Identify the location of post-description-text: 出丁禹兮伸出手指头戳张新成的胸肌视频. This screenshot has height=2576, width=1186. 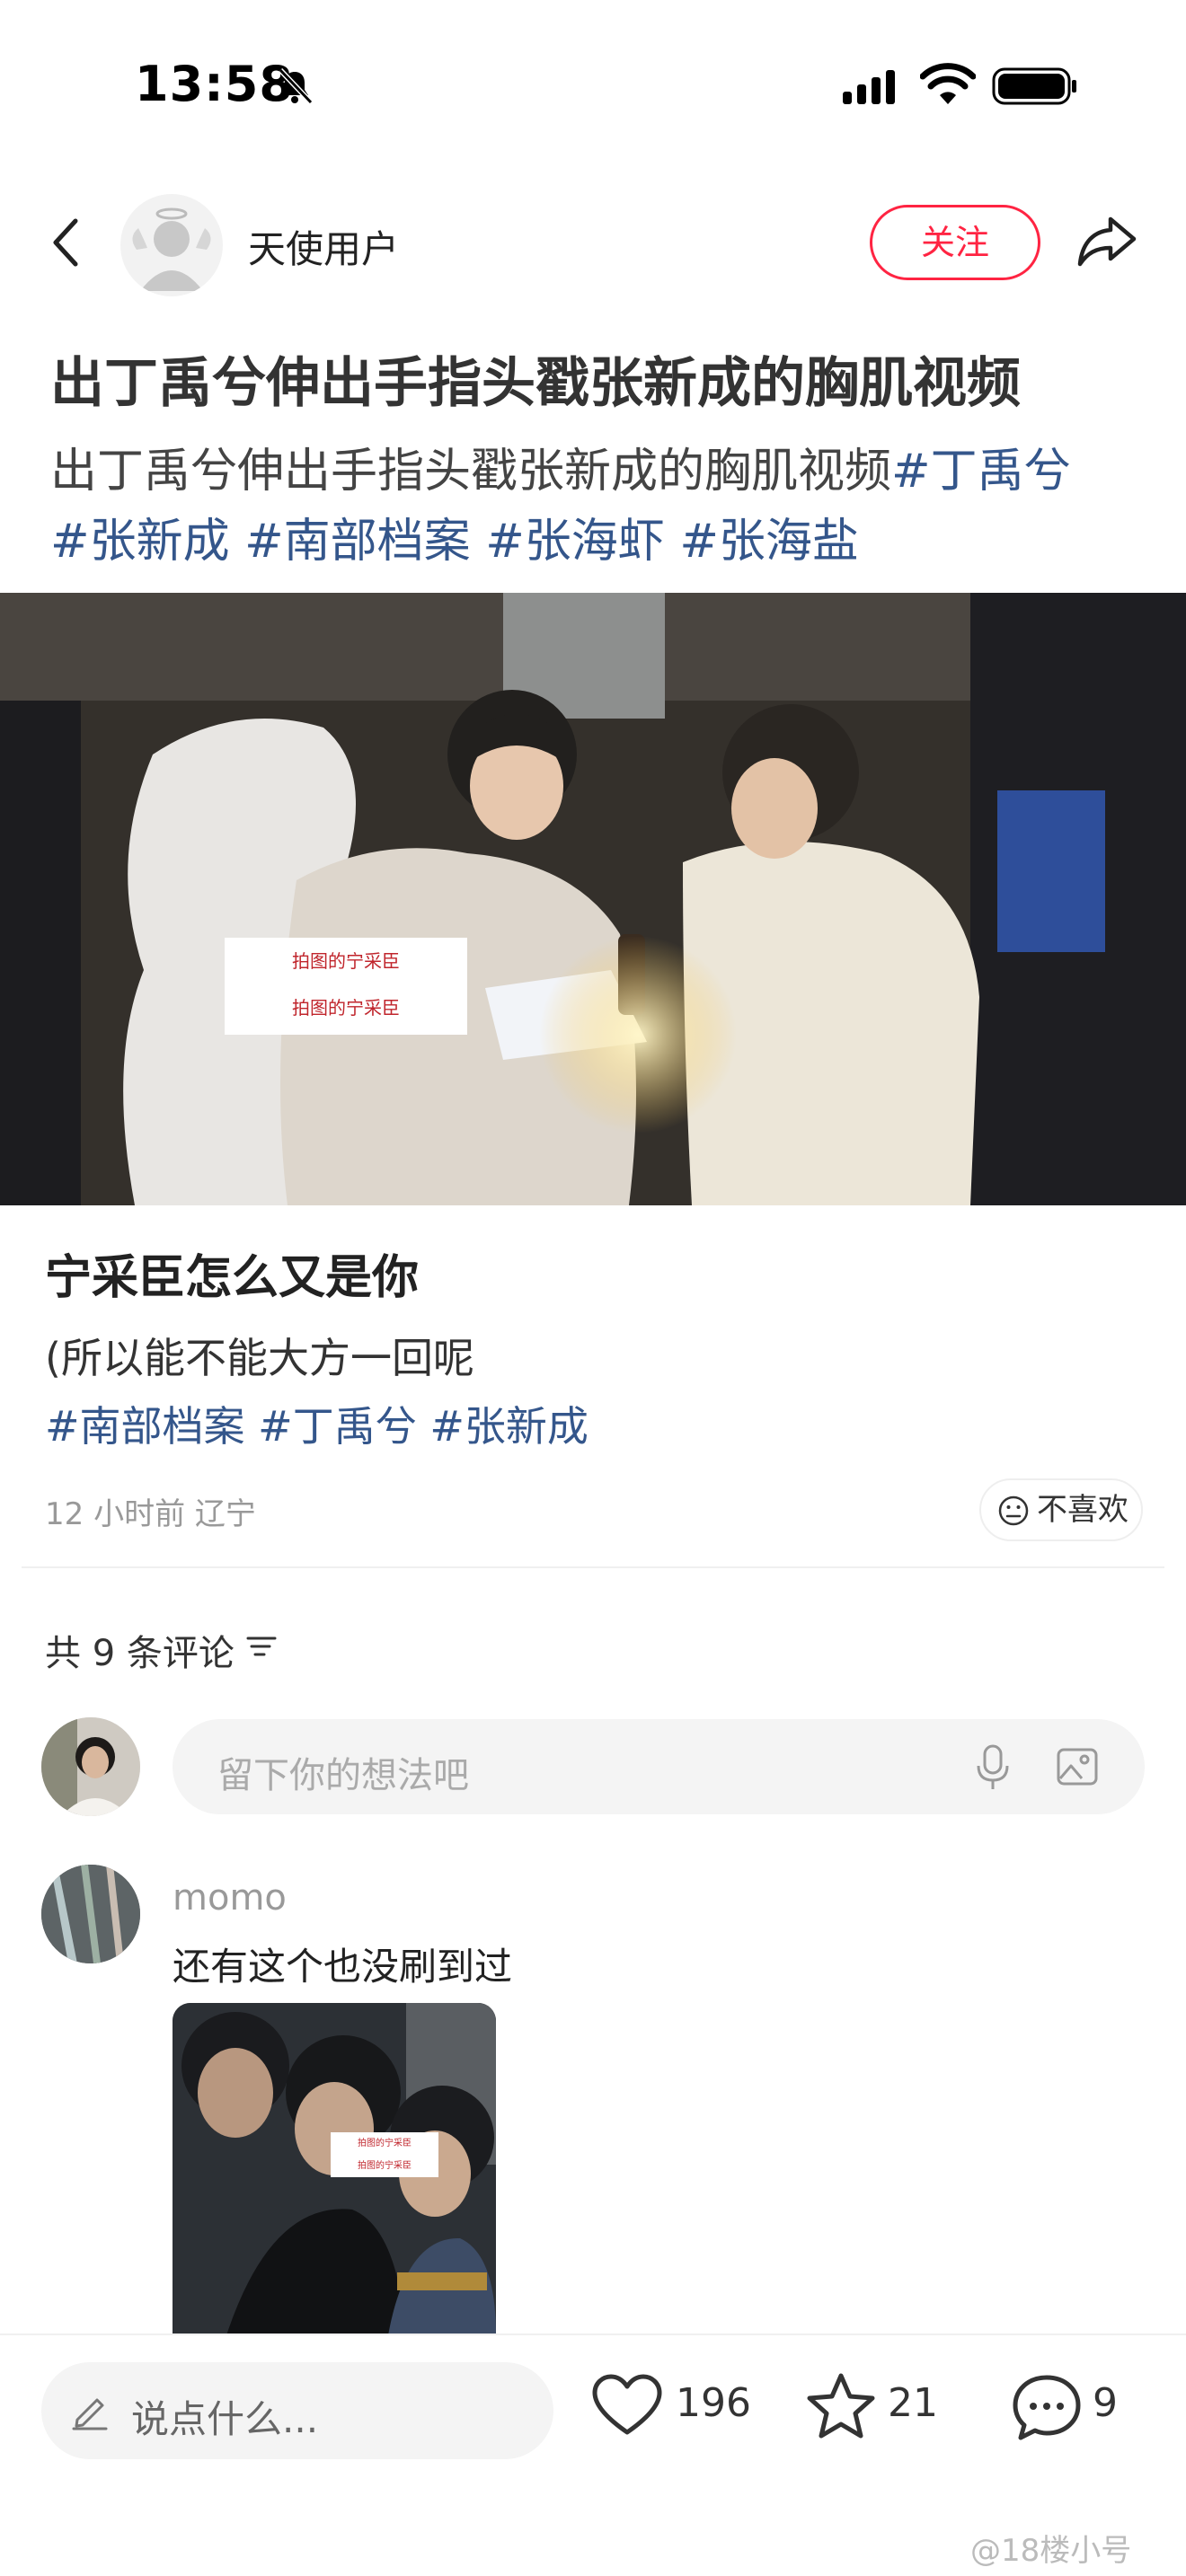
(471, 471).